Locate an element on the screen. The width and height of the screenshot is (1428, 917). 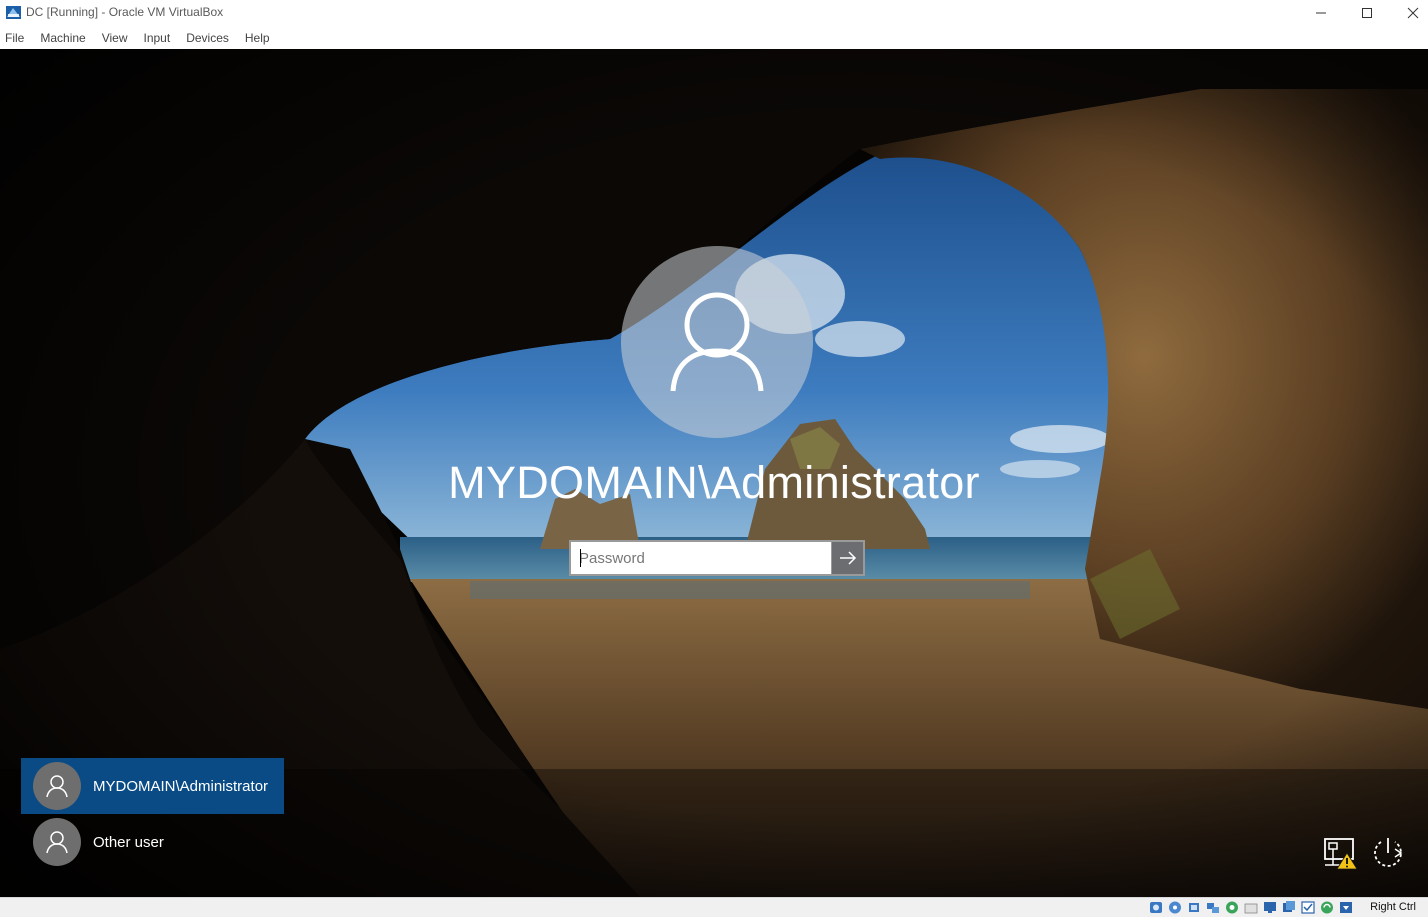
user-tile-administrator: MYDOMAIN\Administrator is located at coordinates (152, 786).